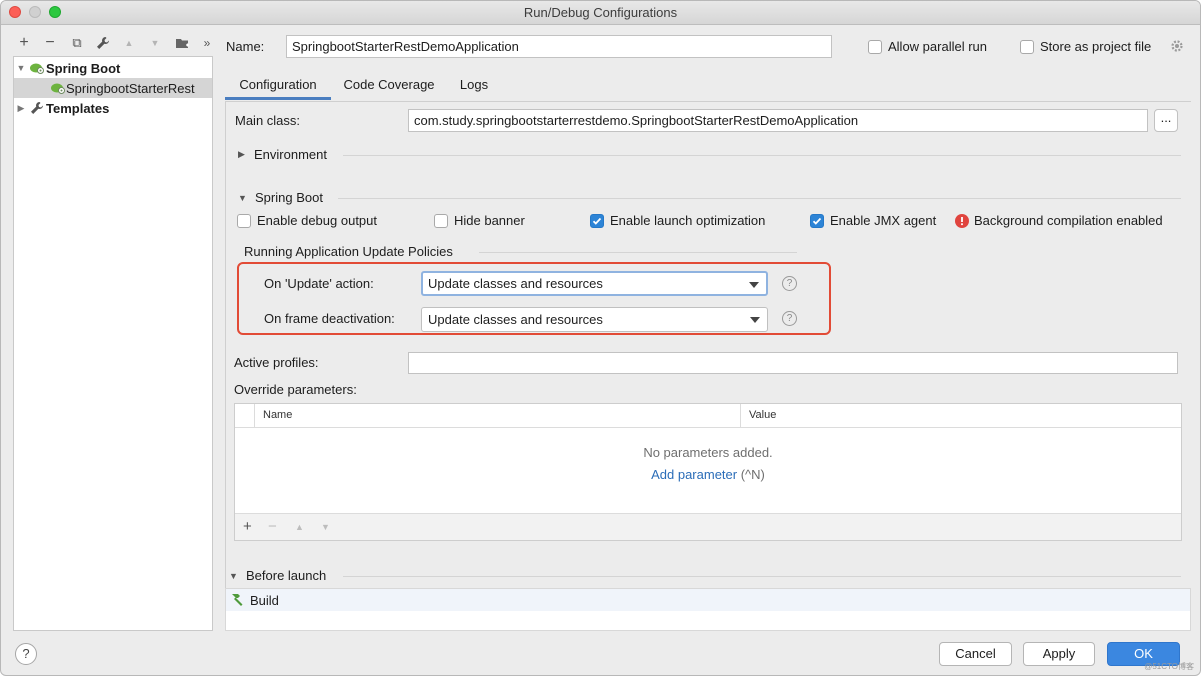 This screenshot has height=676, width=1201. Describe the element at coordinates (883, 220) in the screenshot. I see `enable-jmx-agent-label: Enable JMX agent` at that location.